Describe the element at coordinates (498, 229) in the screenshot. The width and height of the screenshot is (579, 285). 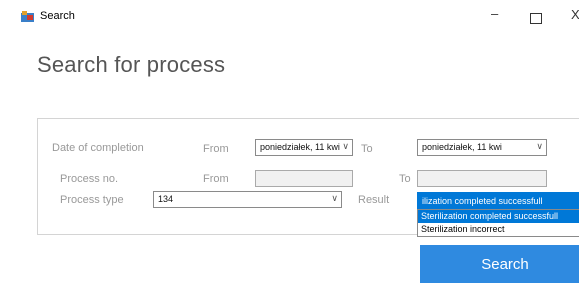
I see `result-option: Sterilization incorrect` at that location.